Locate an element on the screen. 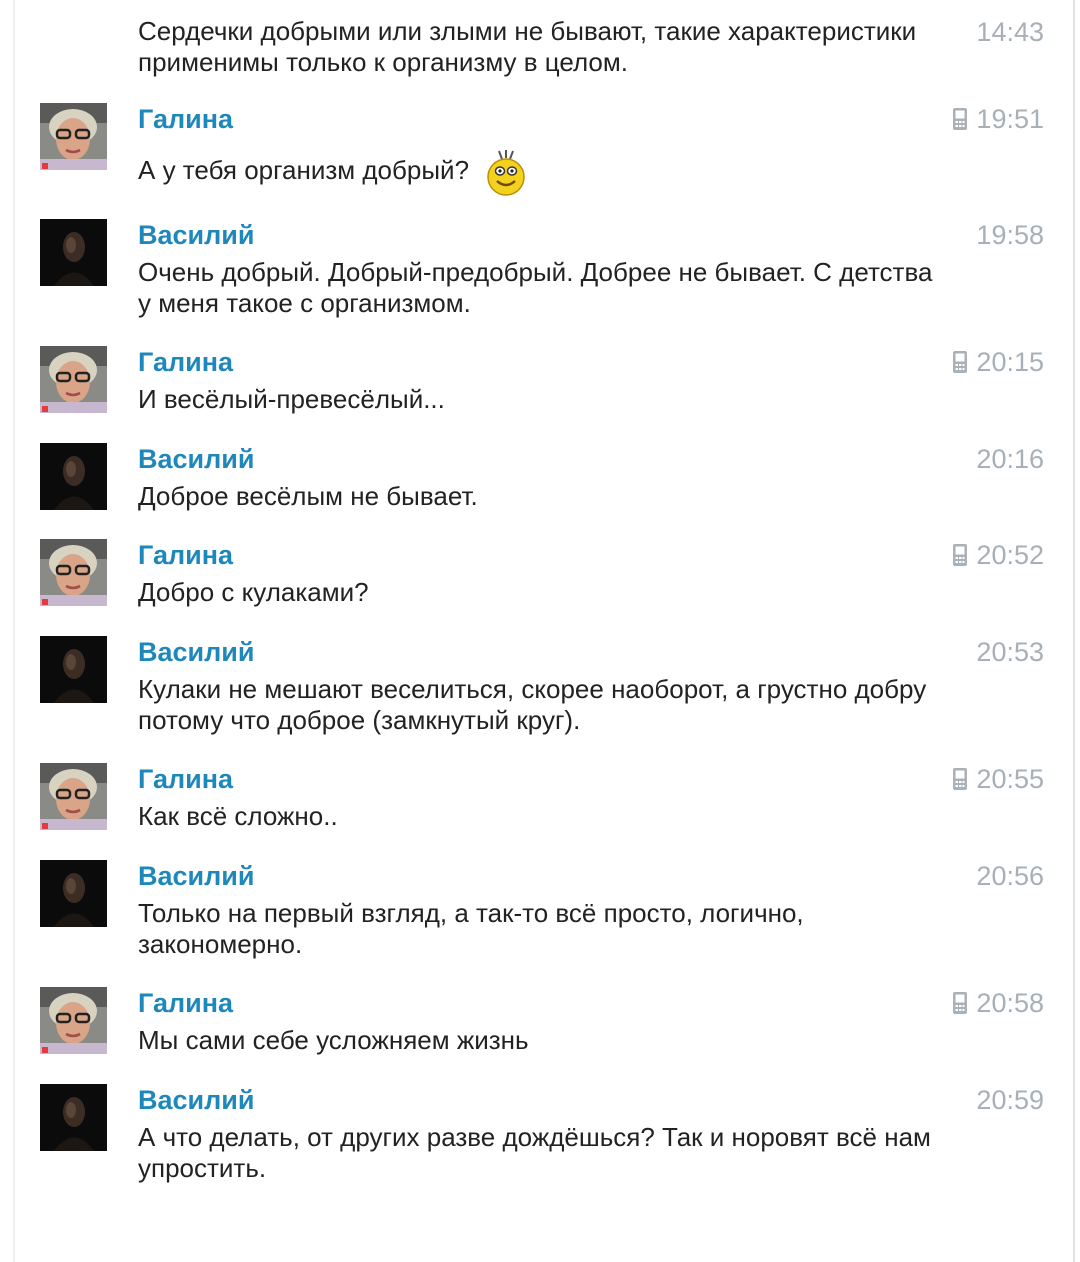  left-divider is located at coordinates (14, 631).